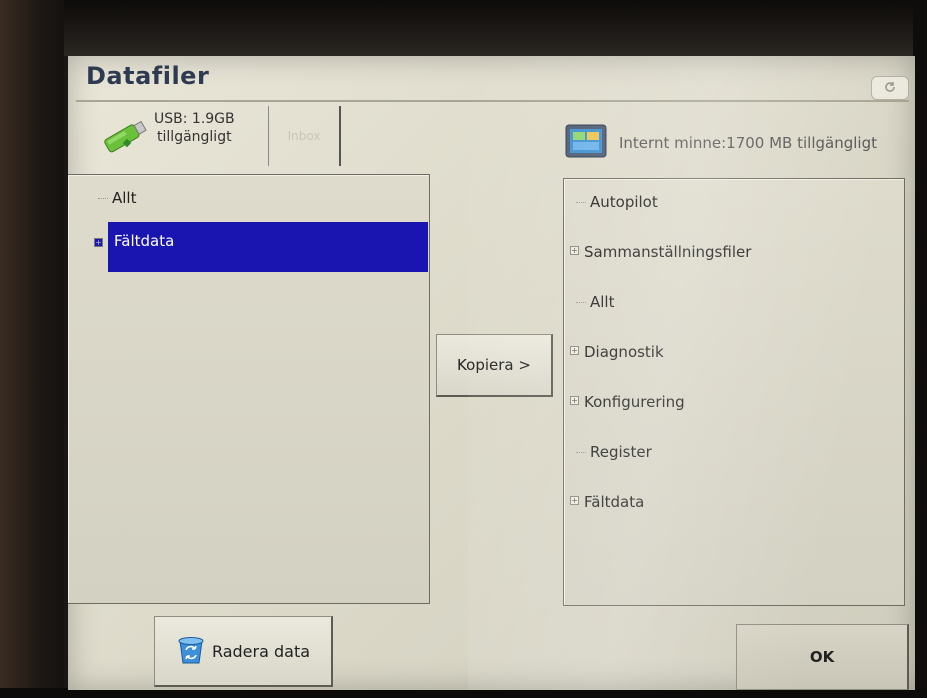 The height and width of the screenshot is (698, 927). What do you see at coordinates (634, 402) in the screenshot?
I see `tree-item-label: Konfigurering` at bounding box center [634, 402].